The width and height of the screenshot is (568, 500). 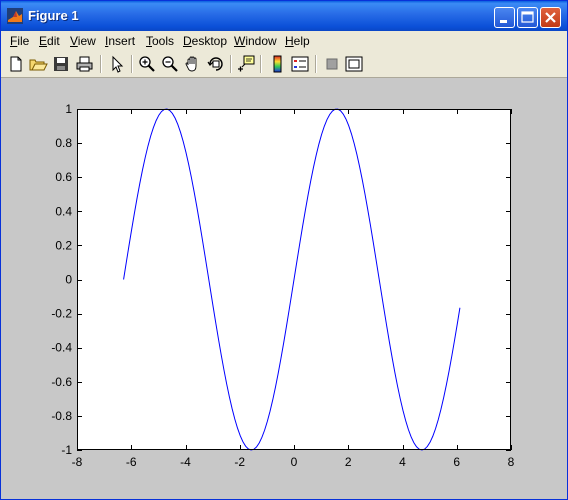 What do you see at coordinates (503, 21) in the screenshot?
I see `minimize-icon` at bounding box center [503, 21].